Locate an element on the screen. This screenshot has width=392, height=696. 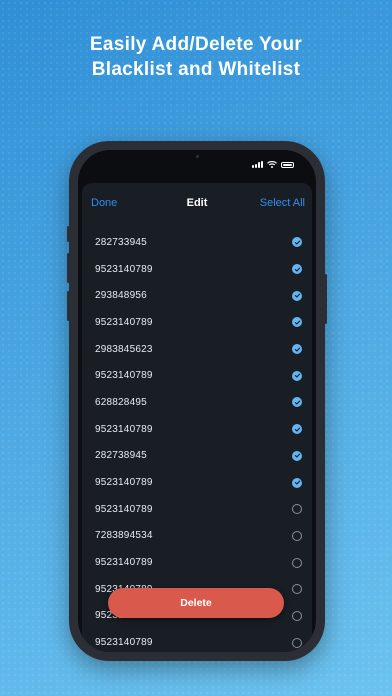
status-icons is located at coordinates (273, 164).